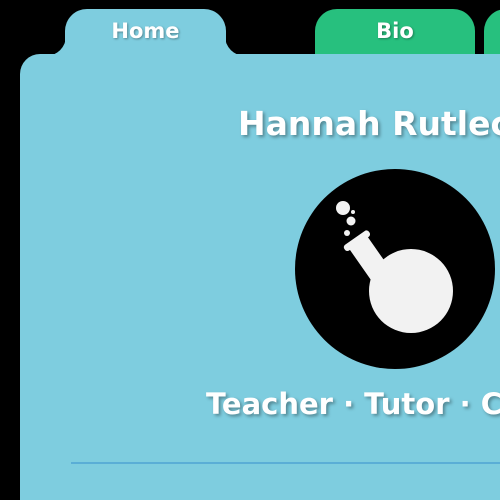  Describe the element at coordinates (238, 43) in the screenshot. I see `tab-corner-right` at that location.